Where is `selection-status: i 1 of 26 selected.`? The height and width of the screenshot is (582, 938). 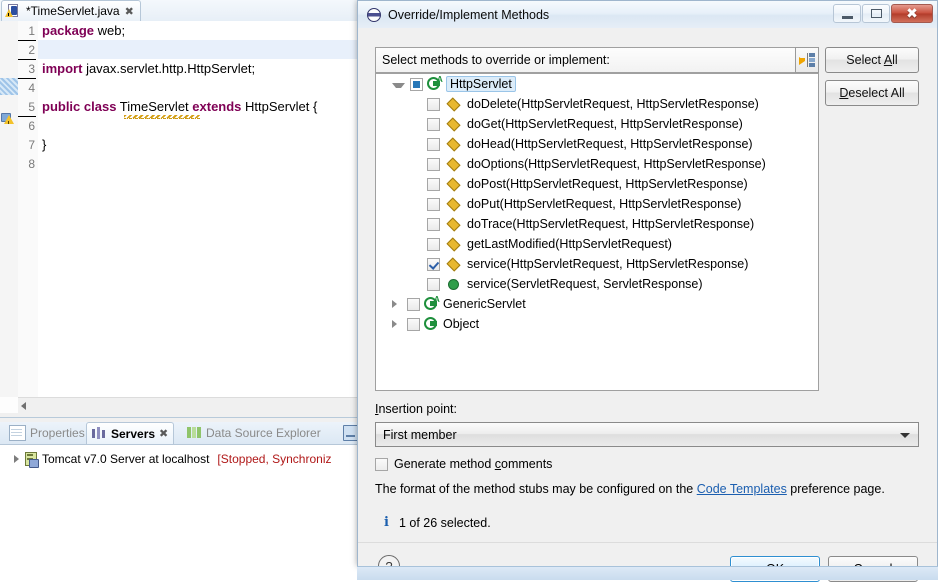 selection-status: i 1 of 26 selected. is located at coordinates (437, 522).